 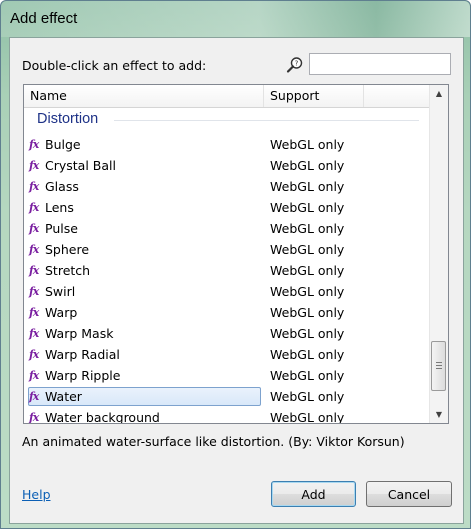 What do you see at coordinates (61, 312) in the screenshot?
I see `effect-name: Warp` at bounding box center [61, 312].